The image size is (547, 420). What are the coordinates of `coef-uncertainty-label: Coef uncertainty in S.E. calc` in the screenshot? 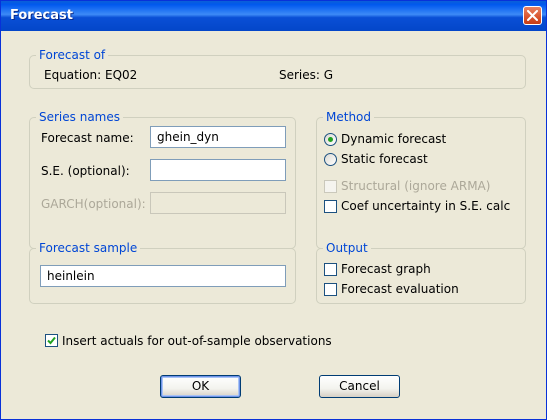 It's located at (425, 206).